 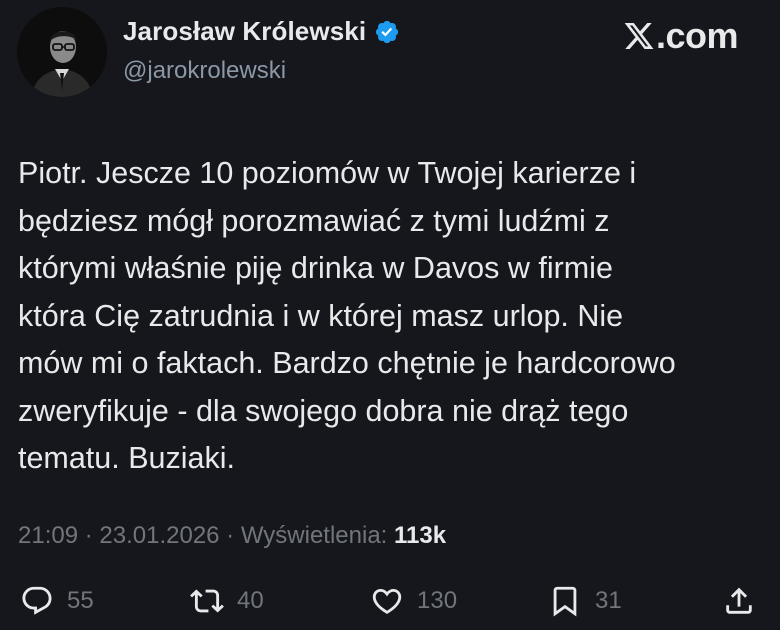 I want to click on avatar, so click(x=62, y=52).